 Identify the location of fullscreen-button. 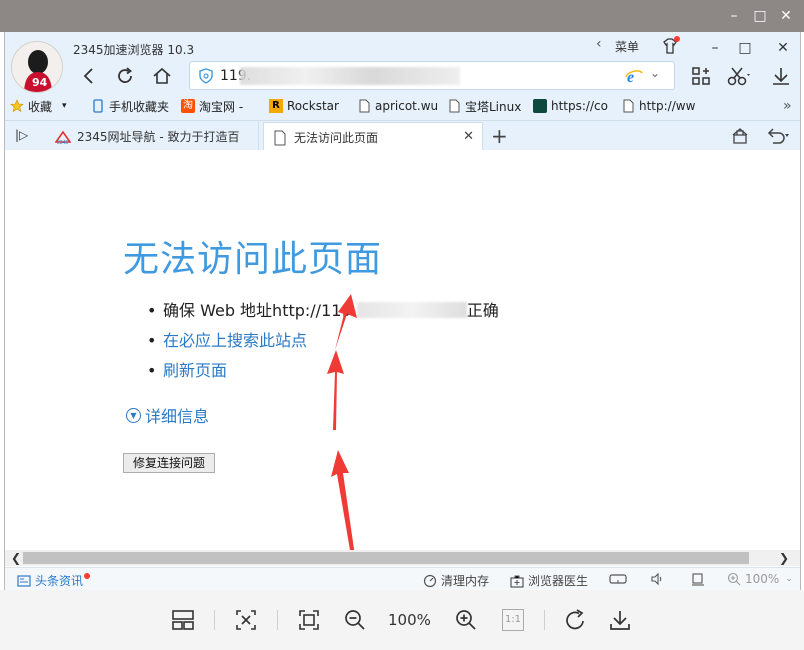
(309, 620).